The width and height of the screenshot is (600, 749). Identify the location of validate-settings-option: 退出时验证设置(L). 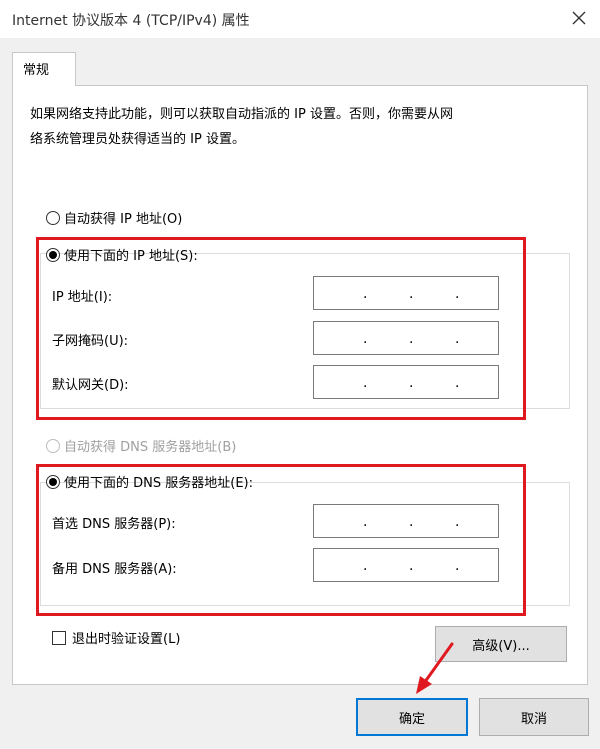
(116, 637).